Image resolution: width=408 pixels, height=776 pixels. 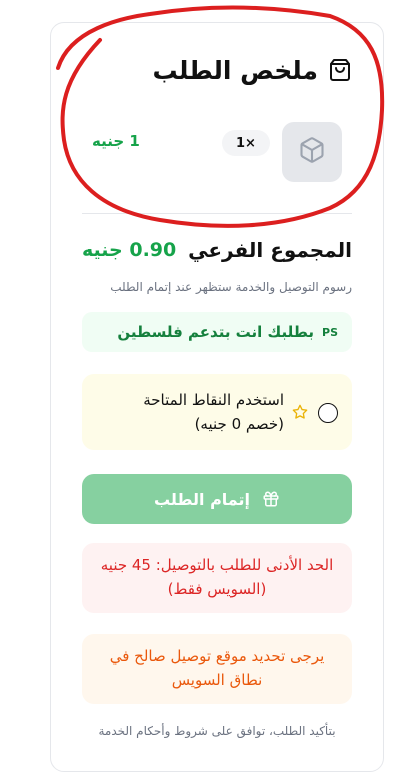 What do you see at coordinates (340, 70) in the screenshot?
I see `shopping-bag-icon` at bounding box center [340, 70].